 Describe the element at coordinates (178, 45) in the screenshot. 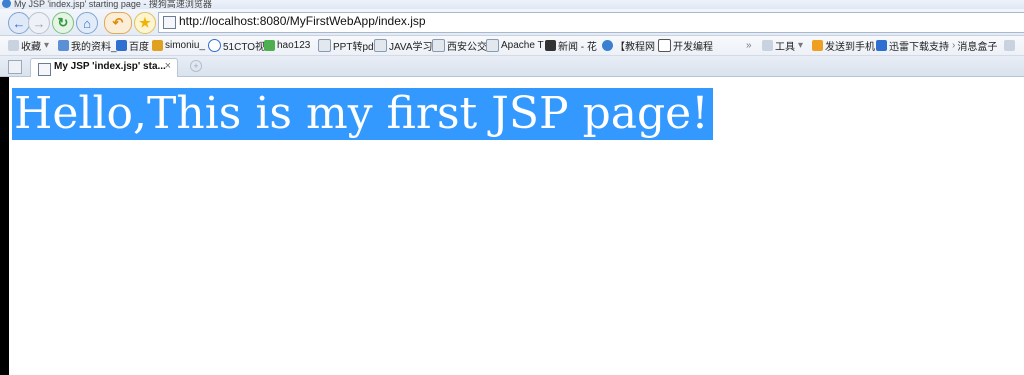

I see `bookmark-item: simoniu_` at that location.